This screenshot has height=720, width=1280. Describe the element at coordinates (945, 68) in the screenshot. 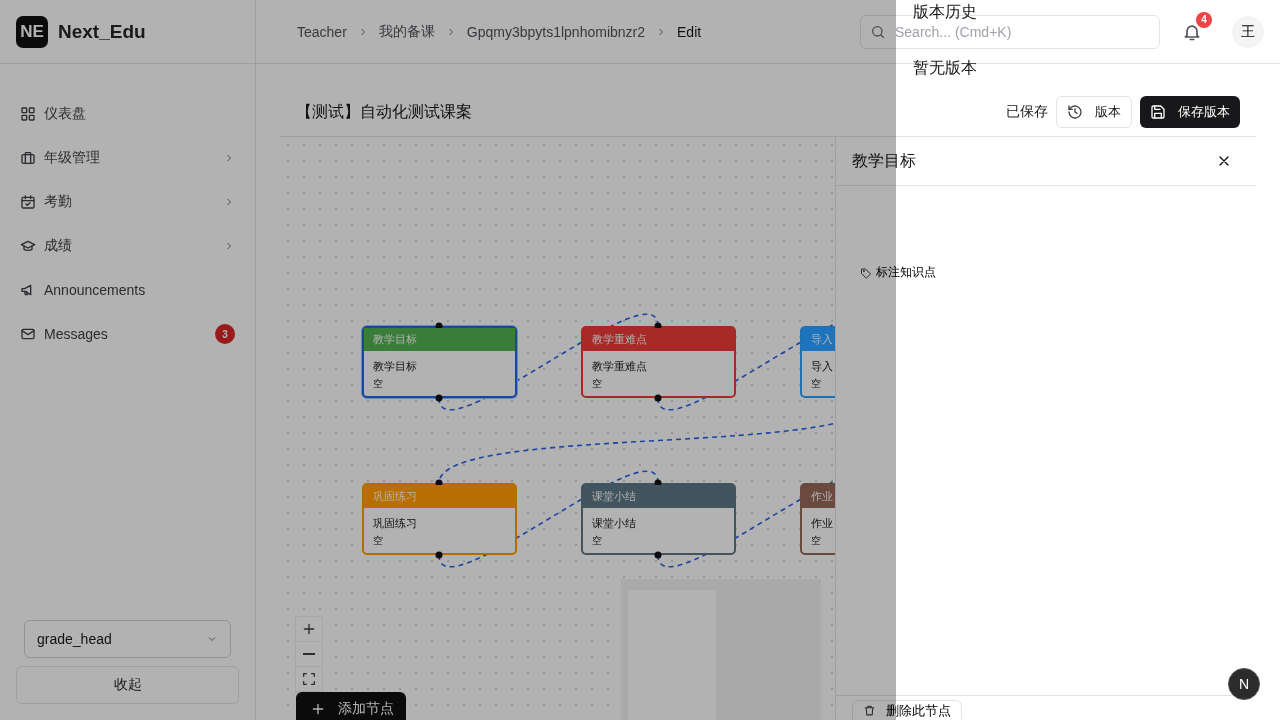

I see `empty-message: 暂无版本` at that location.